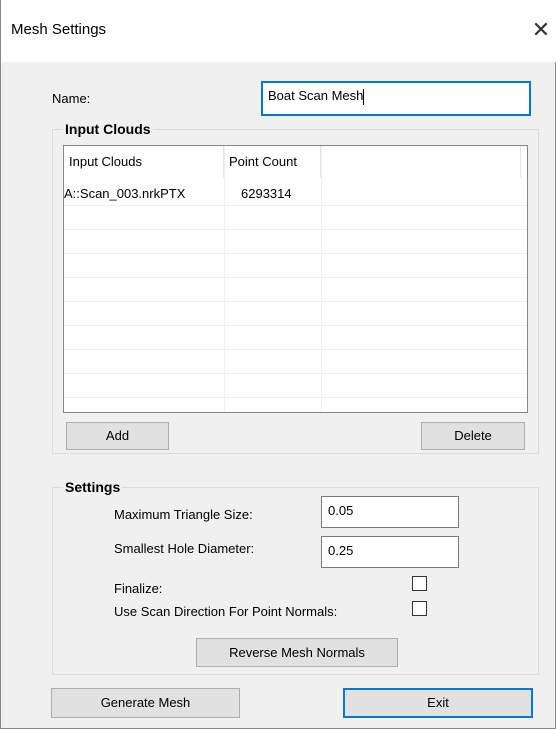  I want to click on list-header: Input Clouds Point Count, so click(295, 162).